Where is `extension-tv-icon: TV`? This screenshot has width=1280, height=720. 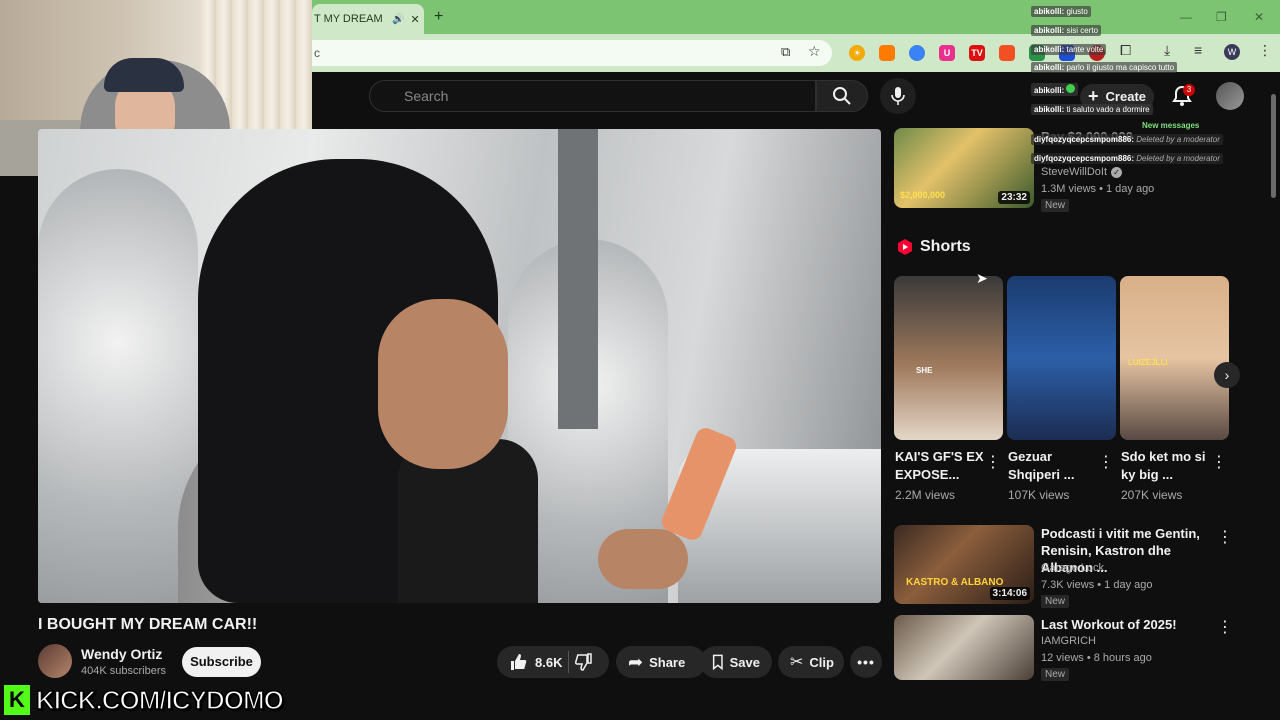 extension-tv-icon: TV is located at coordinates (977, 53).